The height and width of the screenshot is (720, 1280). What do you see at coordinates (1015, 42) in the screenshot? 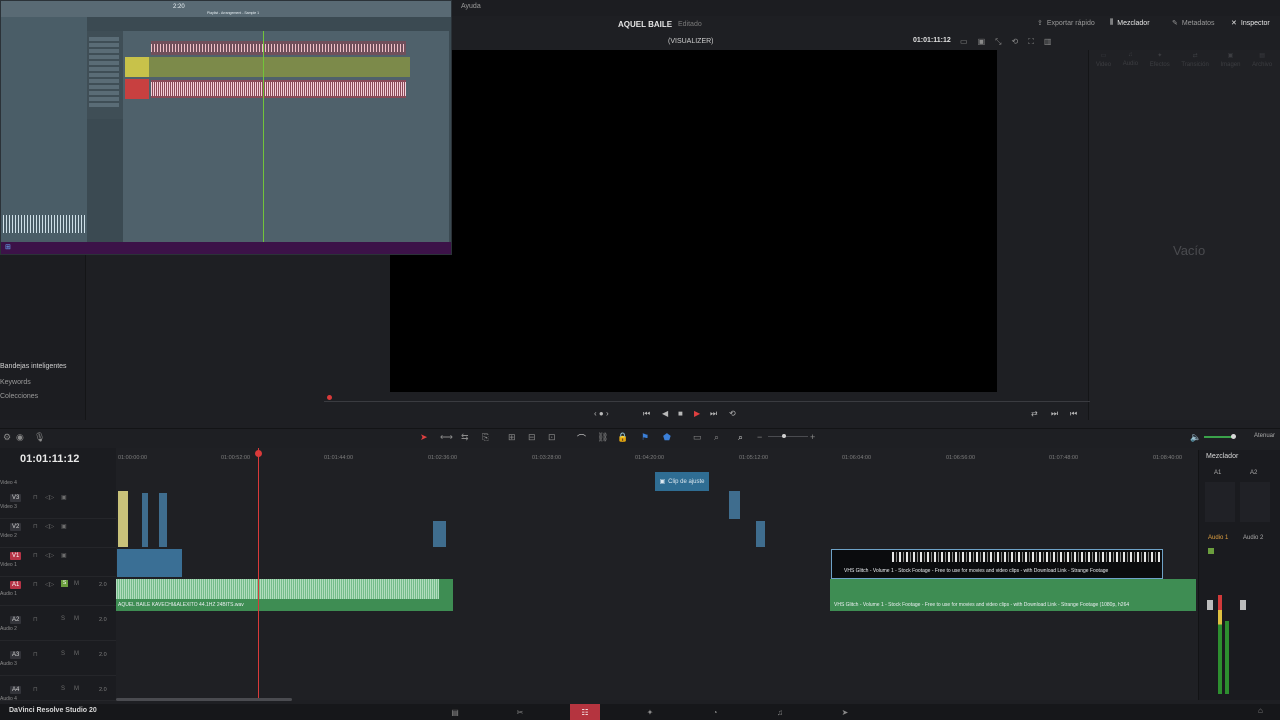
I see `reset-icon: ⟲` at bounding box center [1015, 42].